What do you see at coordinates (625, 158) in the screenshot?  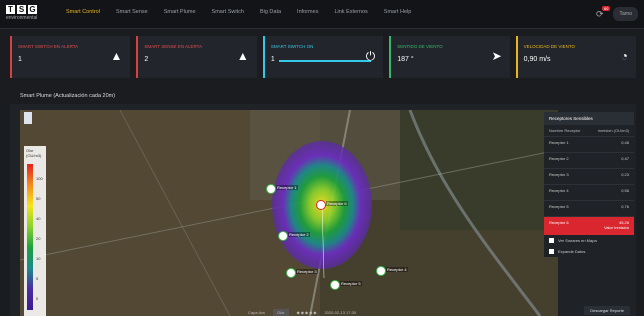 I see `receptor-value: 0,47` at bounding box center [625, 158].